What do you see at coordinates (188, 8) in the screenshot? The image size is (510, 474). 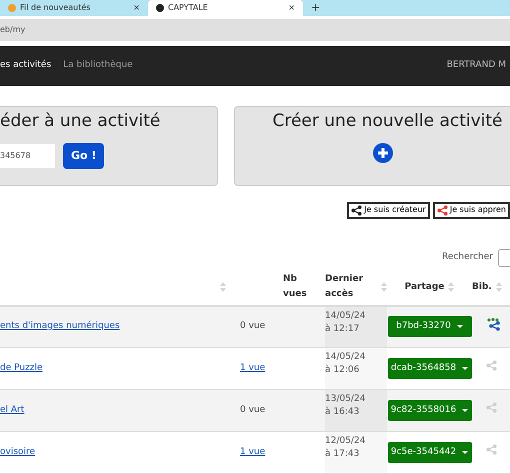 I see `tab-title: CAPYTALE` at bounding box center [188, 8].